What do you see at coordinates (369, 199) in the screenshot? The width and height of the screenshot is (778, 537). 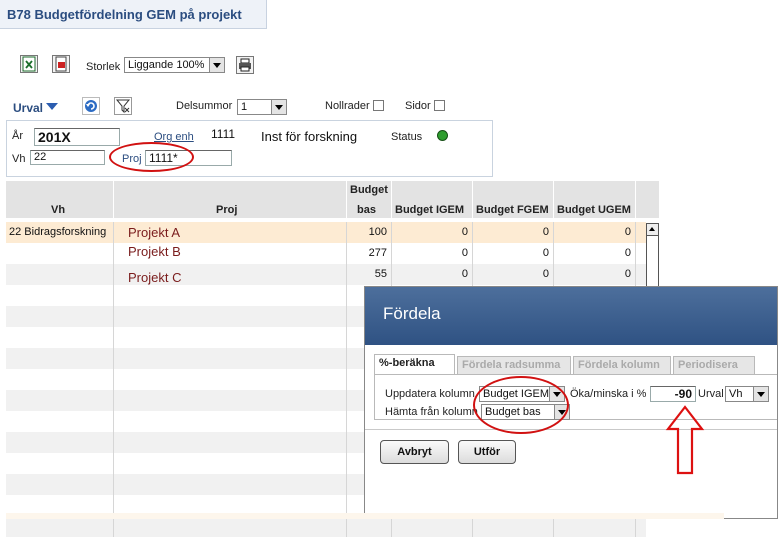 I see `header-budget-bas: Budget bas` at bounding box center [369, 199].